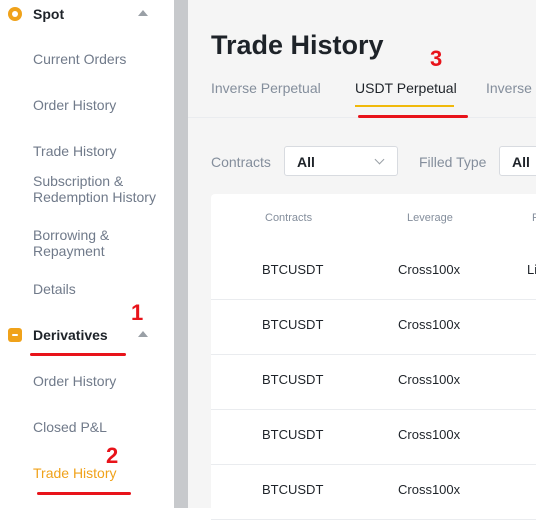 The height and width of the screenshot is (520, 536). I want to click on sidebar-section-spot: Spot, so click(36, 14).